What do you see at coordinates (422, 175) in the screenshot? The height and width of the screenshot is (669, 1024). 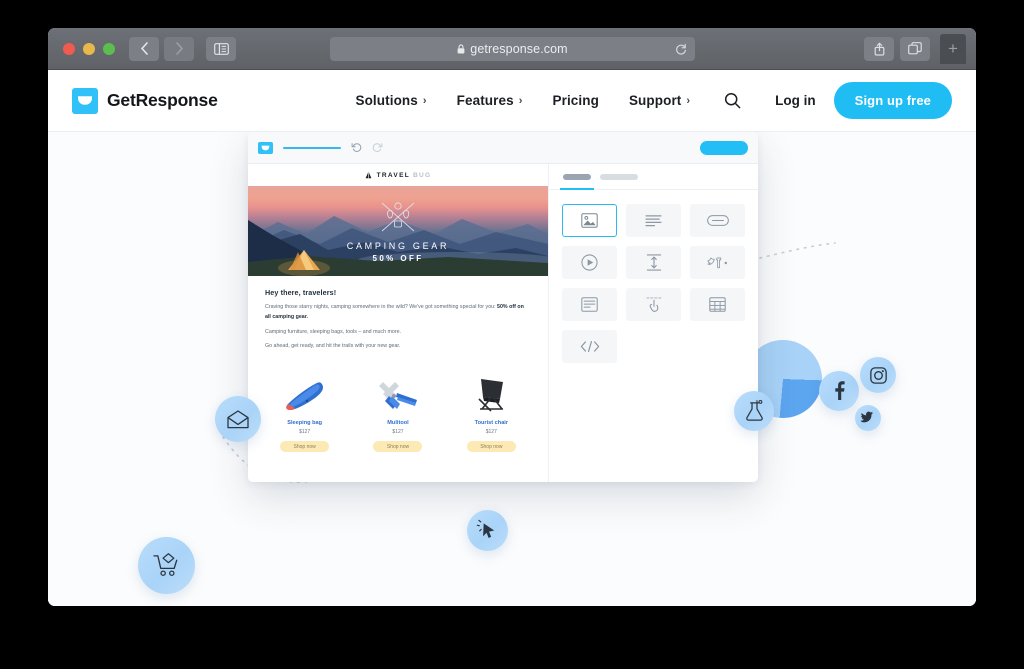 I see `brand-name-secondary: BUG` at bounding box center [422, 175].